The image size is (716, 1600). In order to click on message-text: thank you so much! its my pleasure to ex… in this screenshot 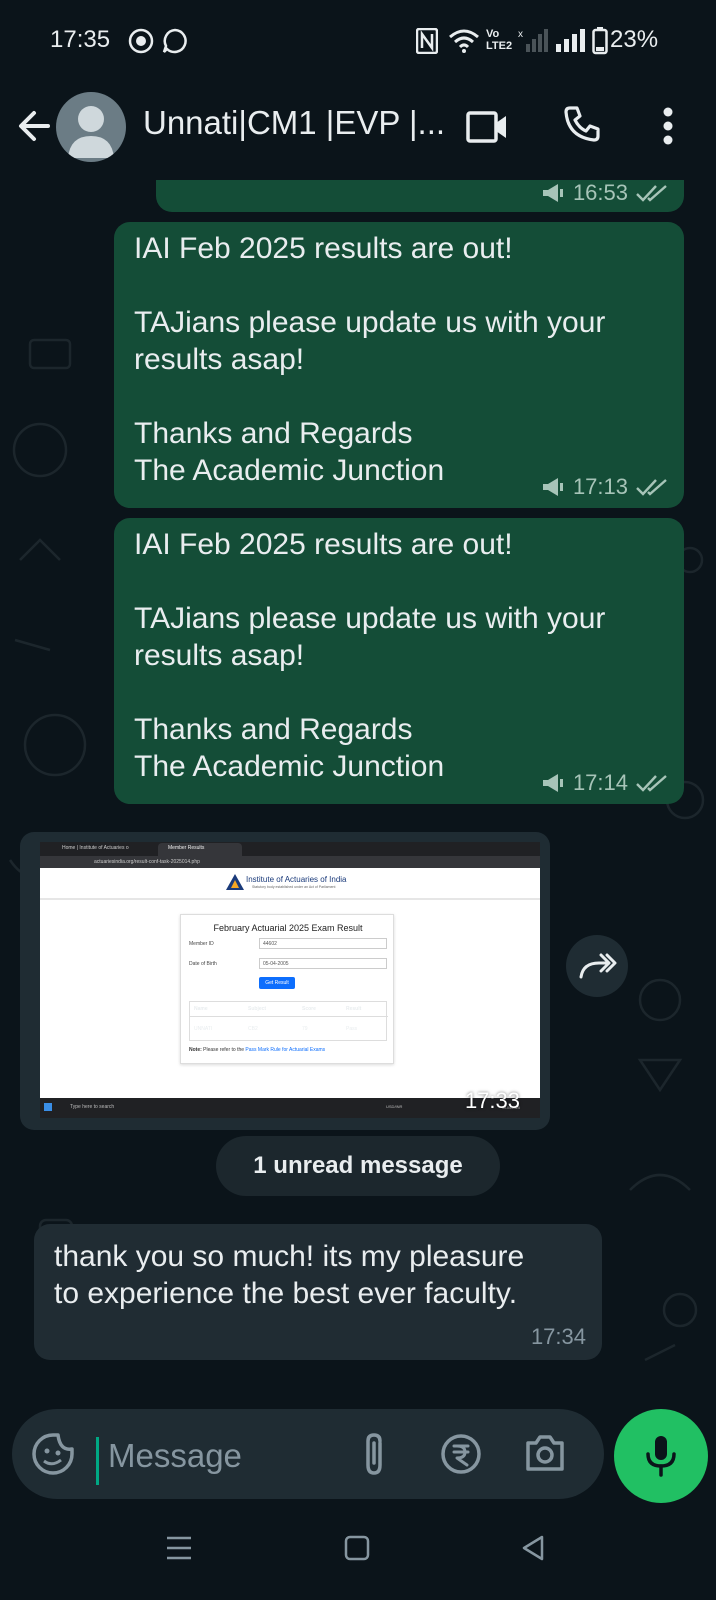, I will do `click(289, 1275)`.